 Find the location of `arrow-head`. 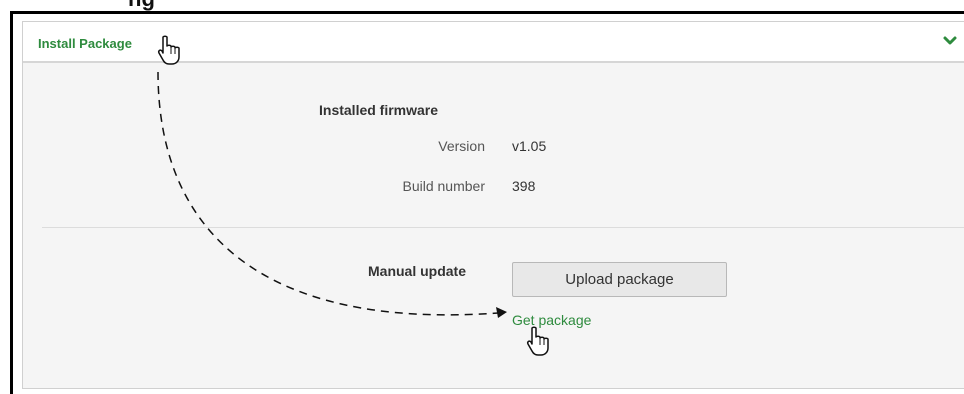

arrow-head is located at coordinates (501, 312).